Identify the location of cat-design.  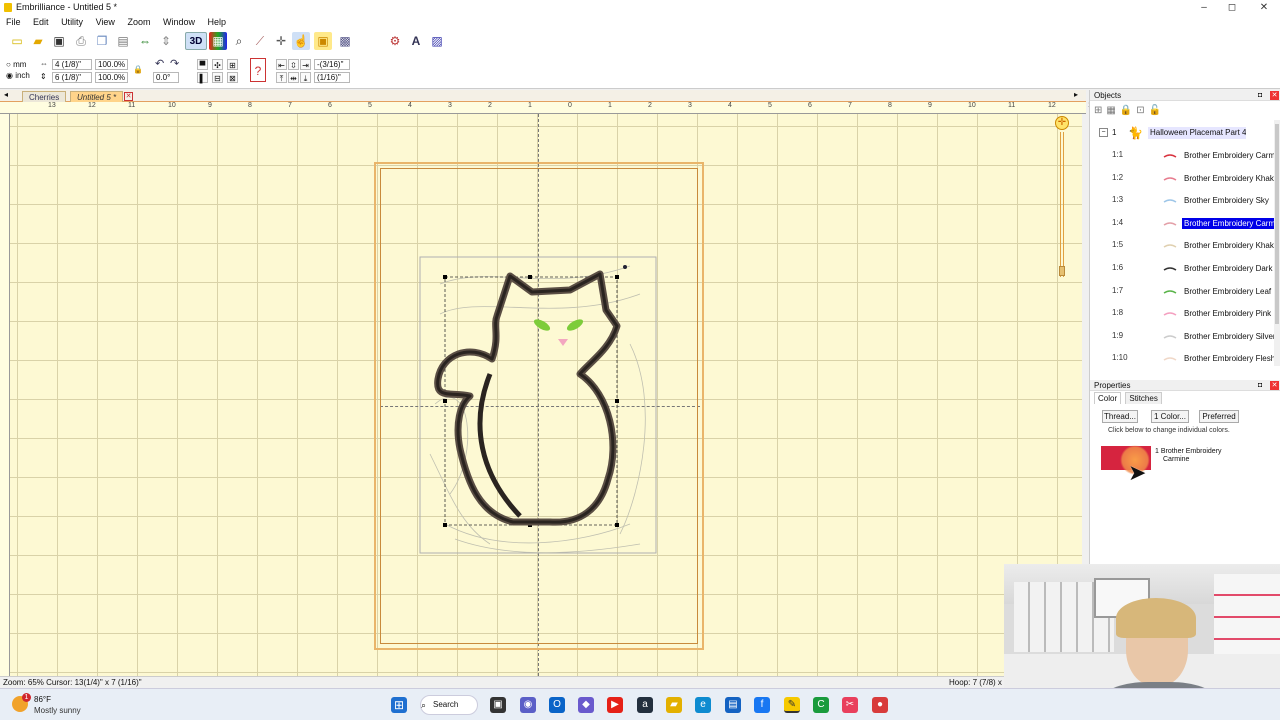
(540, 409).